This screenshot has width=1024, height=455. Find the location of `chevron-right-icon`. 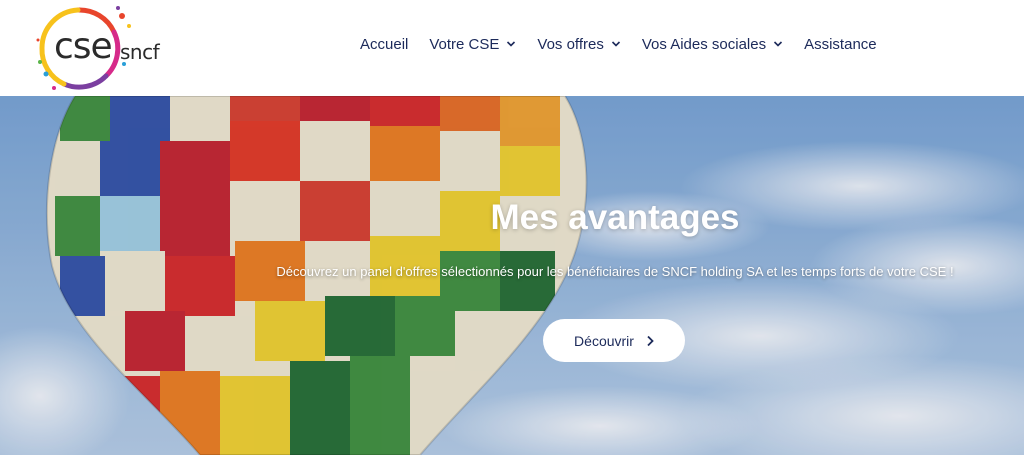

chevron-right-icon is located at coordinates (650, 340).